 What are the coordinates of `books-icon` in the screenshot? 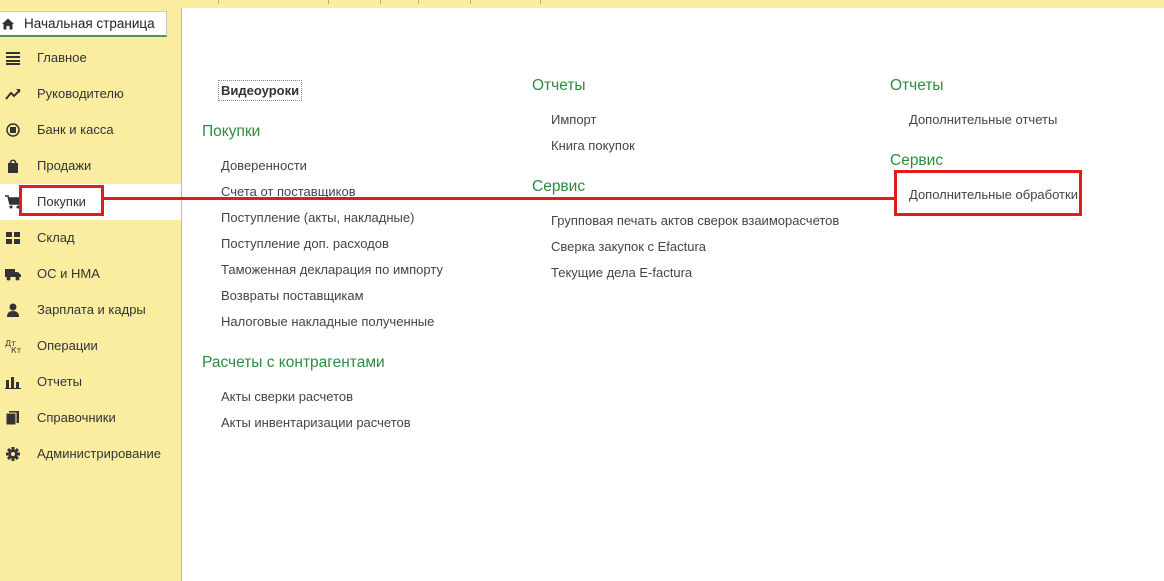 It's located at (12, 418).